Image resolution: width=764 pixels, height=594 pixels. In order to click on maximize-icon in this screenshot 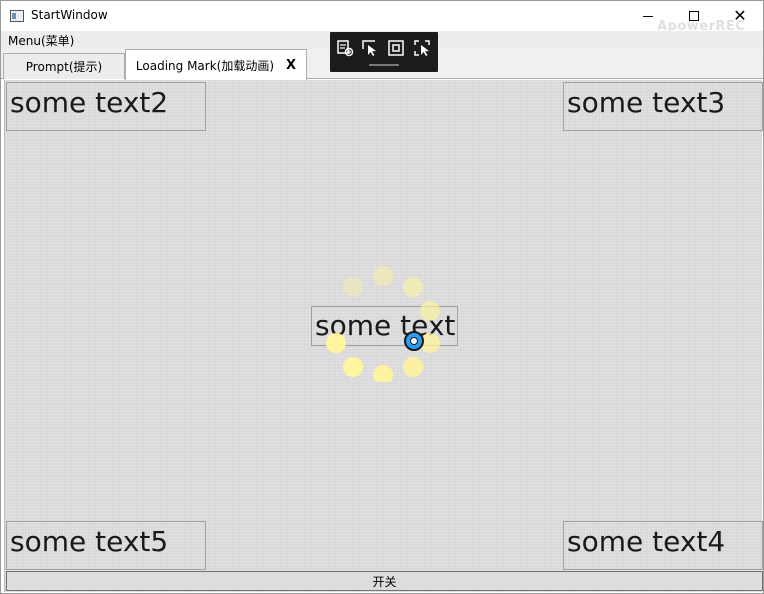, I will do `click(694, 16)`.